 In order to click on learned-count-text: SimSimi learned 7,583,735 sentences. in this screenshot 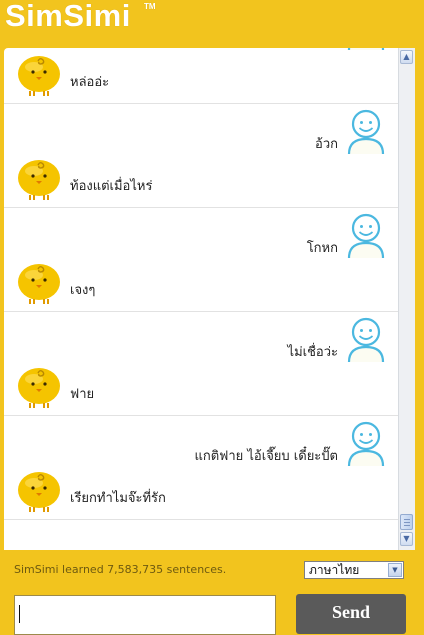, I will do `click(120, 569)`.